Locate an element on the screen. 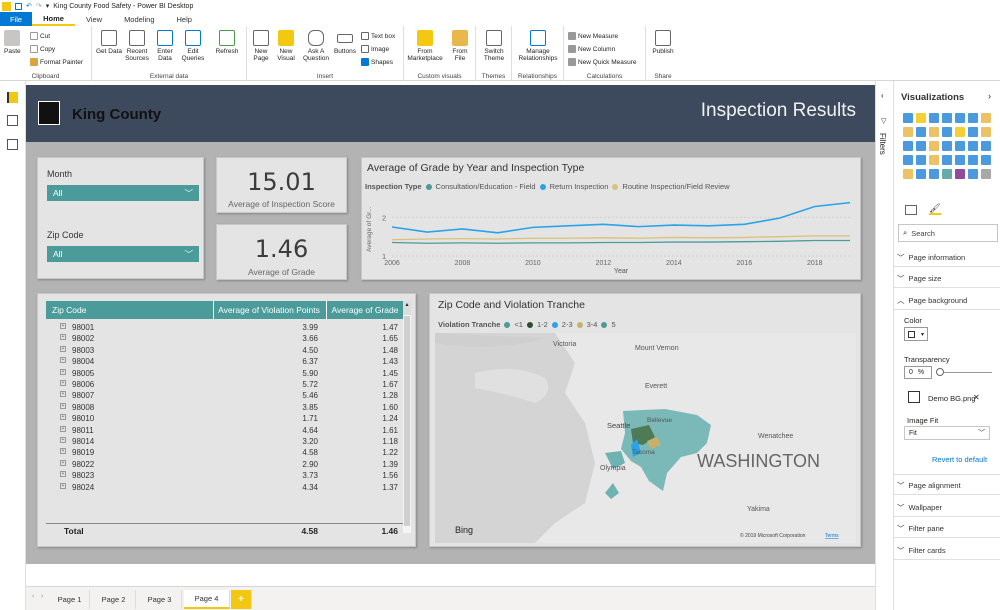  ask-question-button: Ask A Question is located at coordinates (316, 46).